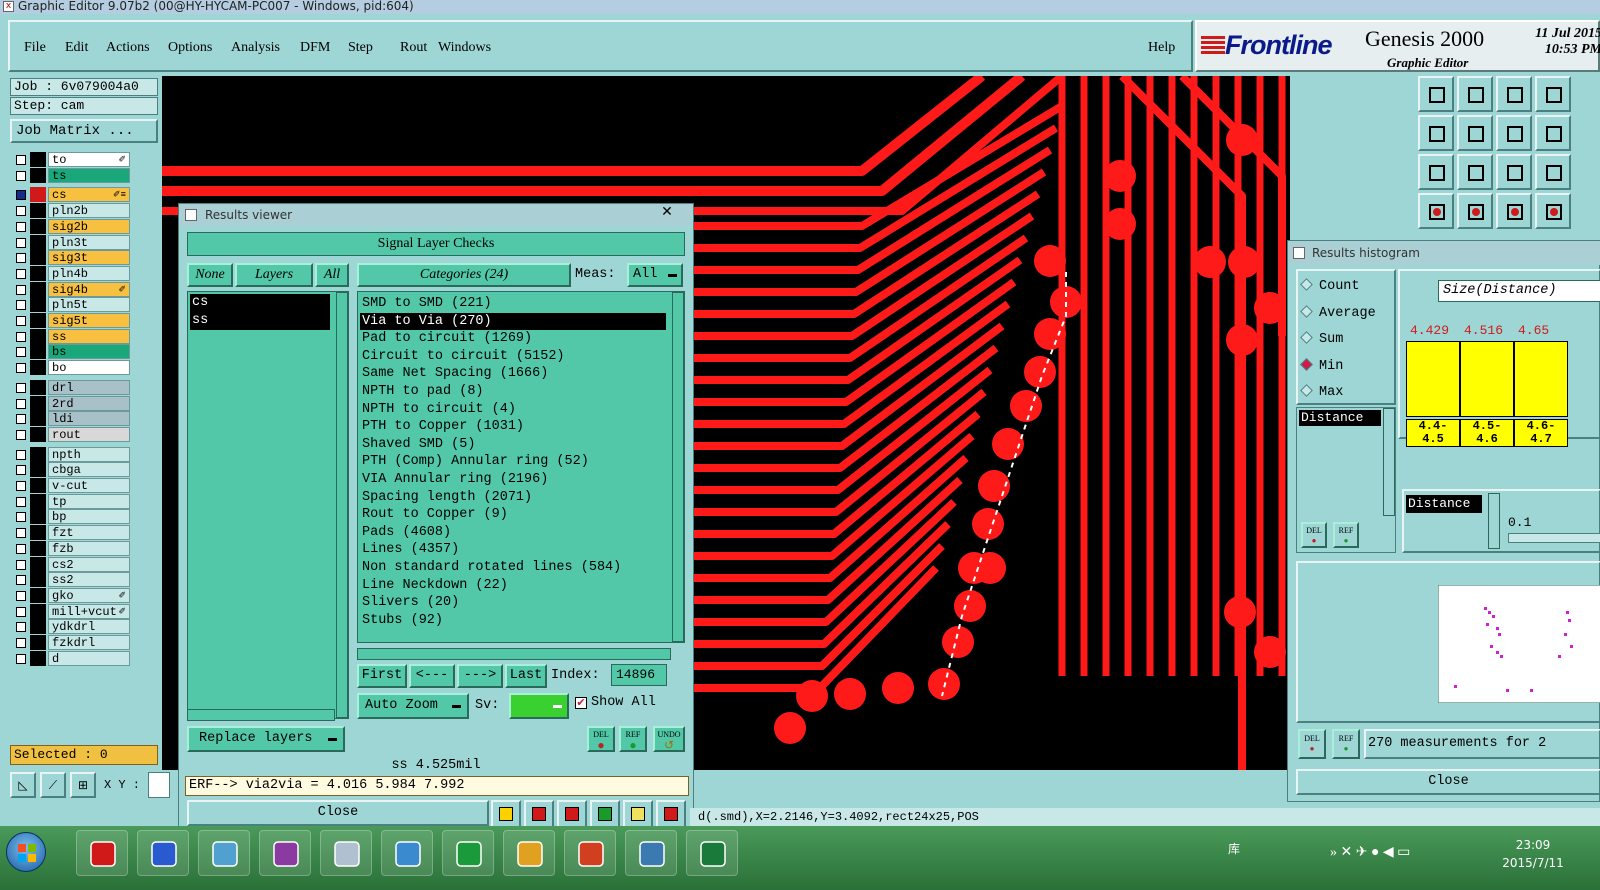 This screenshot has height=890, width=1600. Describe the element at coordinates (71, 533) in the screenshot. I see `layer-row-fzt: fzt` at that location.